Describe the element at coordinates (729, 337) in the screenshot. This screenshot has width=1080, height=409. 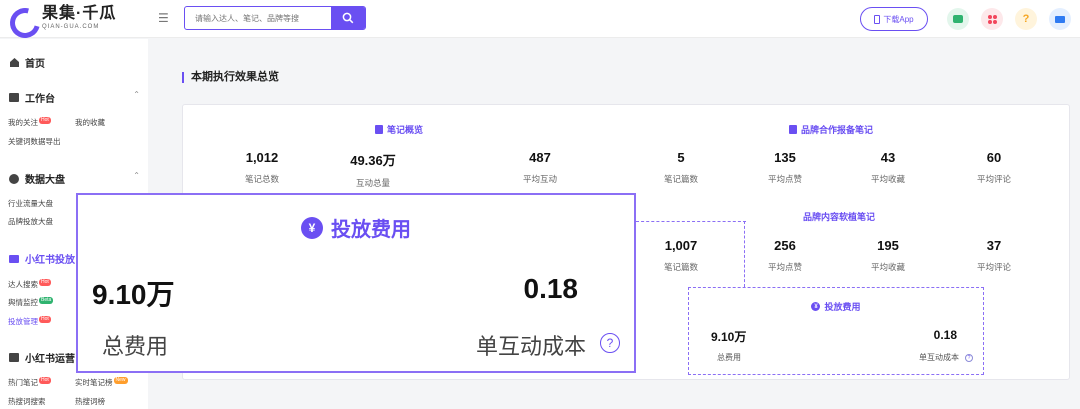
I see `spend-total-value-small: 9.10万` at that location.